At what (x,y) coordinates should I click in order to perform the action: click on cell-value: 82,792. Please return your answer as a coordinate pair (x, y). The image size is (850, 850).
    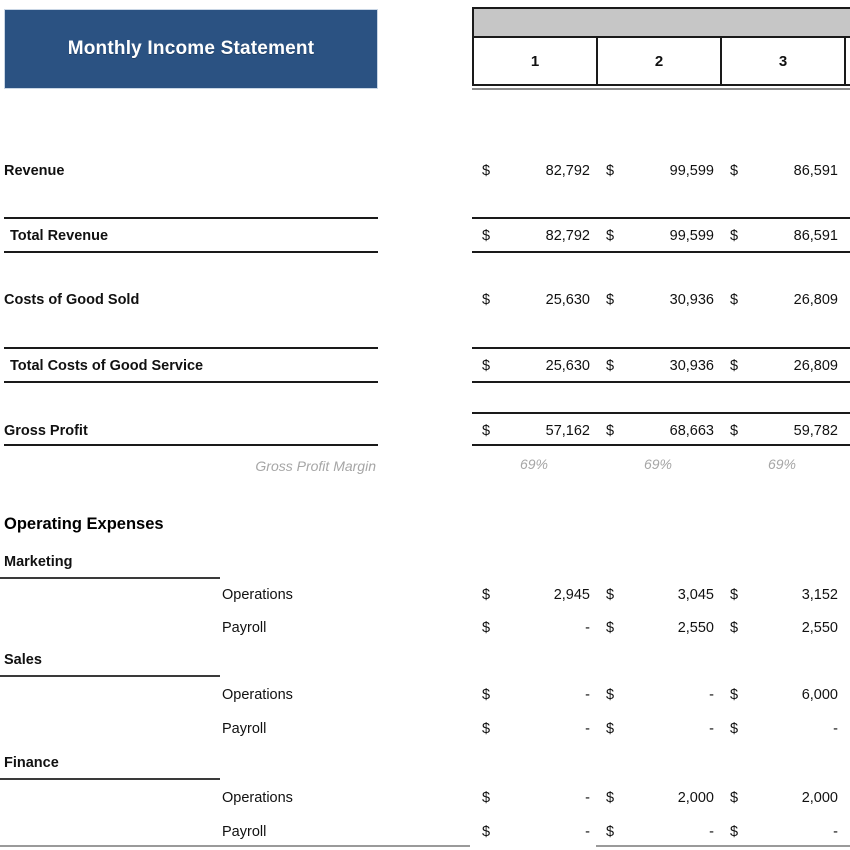
    Looking at the image, I should click on (567, 236).